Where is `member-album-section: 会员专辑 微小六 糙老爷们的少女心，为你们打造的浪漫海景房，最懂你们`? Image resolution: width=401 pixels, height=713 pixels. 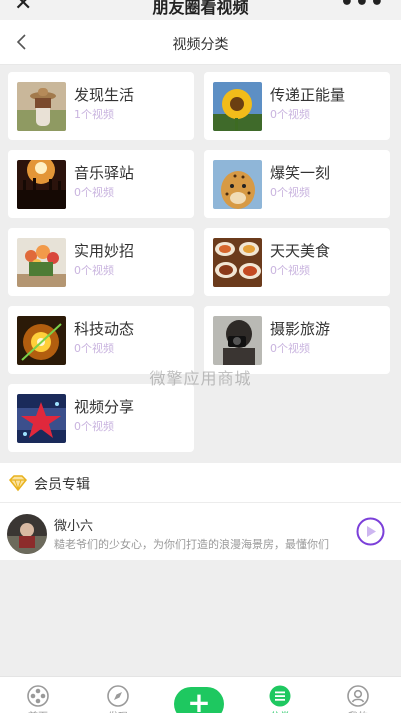
member-album-section: 会员专辑 微小六 糙老爷们的少女心，为你们打造的浪漫海景房，最懂你们 is located at coordinates (200, 511).